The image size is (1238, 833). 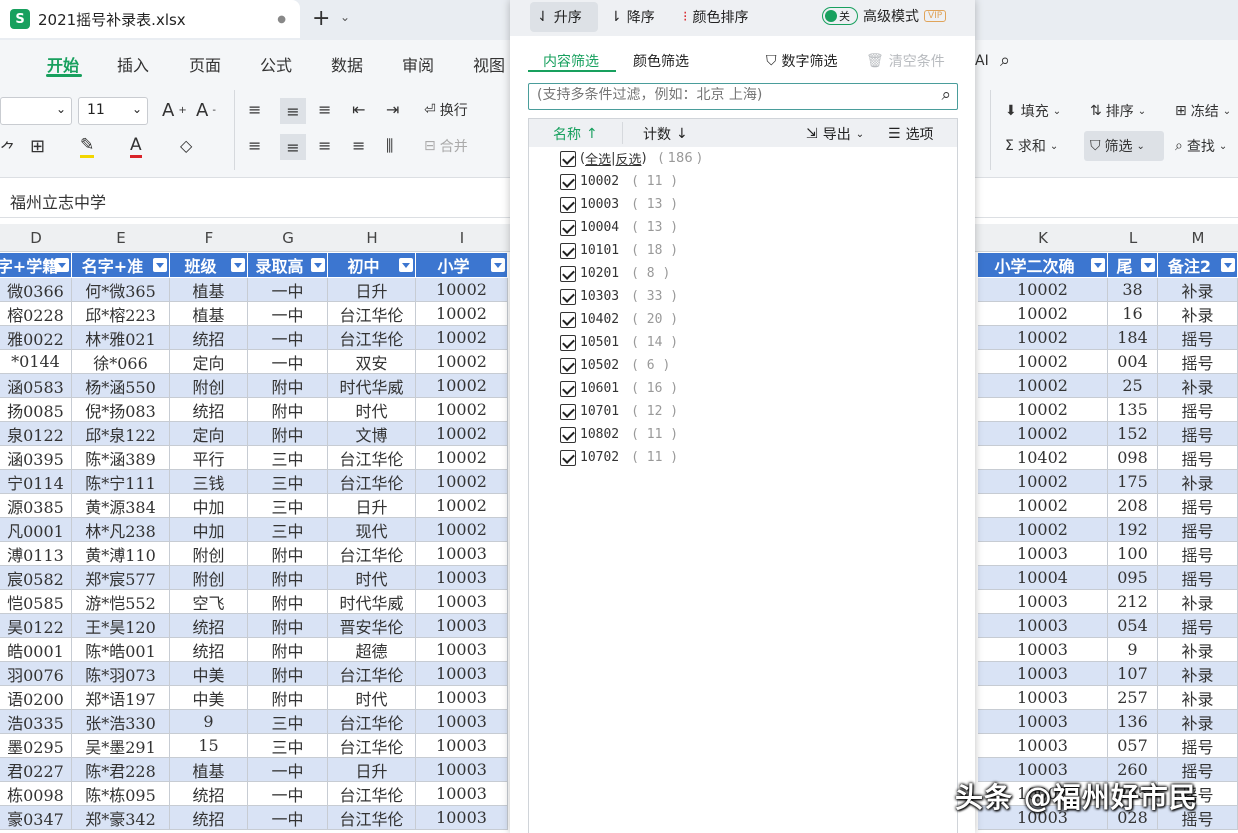 I want to click on table-cell: 10402, so click(x=1043, y=458).